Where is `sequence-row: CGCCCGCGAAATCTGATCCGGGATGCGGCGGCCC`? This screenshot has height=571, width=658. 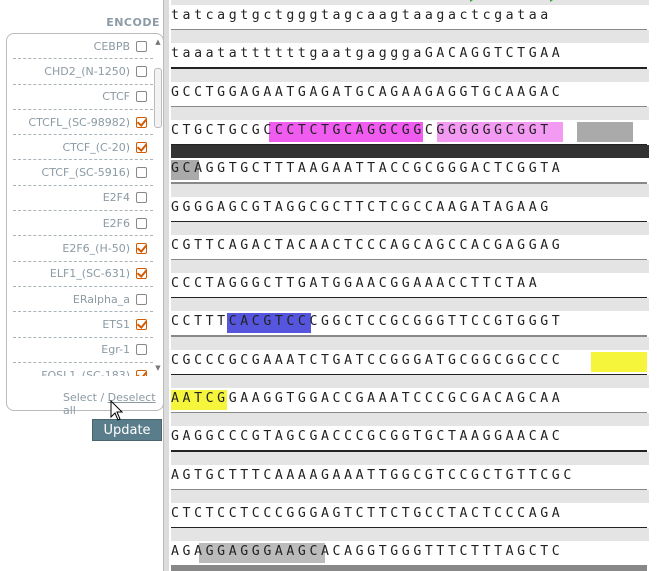 sequence-row: CGCCCGCGAAATCTGATCCGGGATGCGGCGGCCC is located at coordinates (409, 360).